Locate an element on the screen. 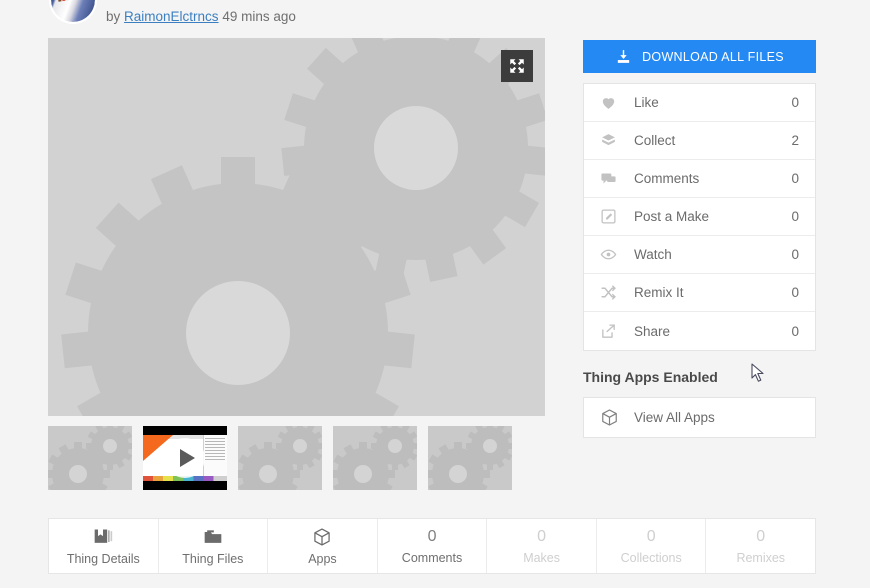 Image resolution: width=870 pixels, height=588 pixels. tab-label: Comments is located at coordinates (432, 557).